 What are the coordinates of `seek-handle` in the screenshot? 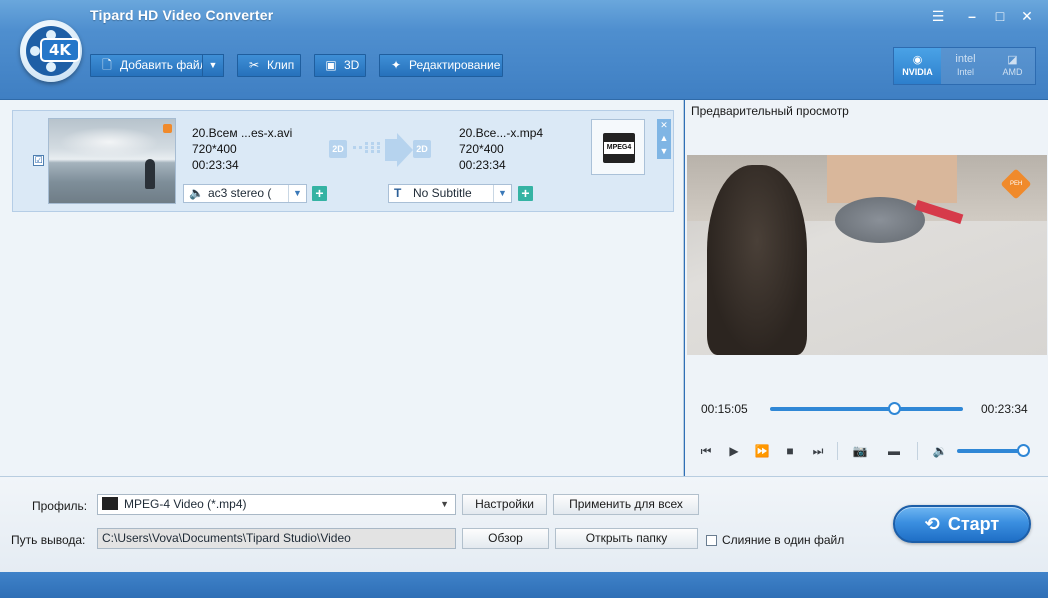 It's located at (894, 408).